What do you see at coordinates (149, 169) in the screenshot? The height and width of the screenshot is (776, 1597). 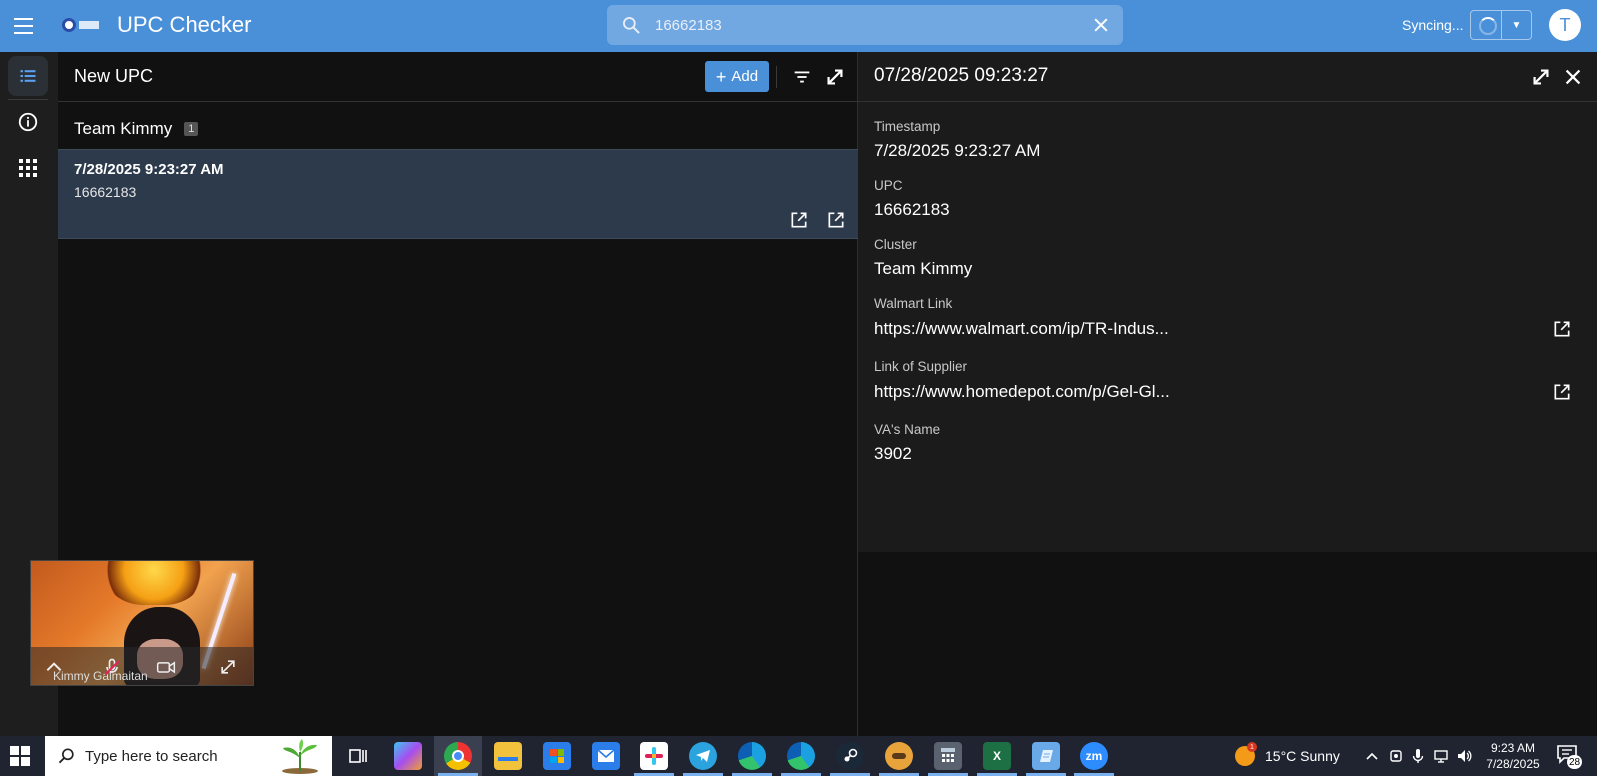 I see `record-timestamp: 7/28/2025 9:23:27 AM` at bounding box center [149, 169].